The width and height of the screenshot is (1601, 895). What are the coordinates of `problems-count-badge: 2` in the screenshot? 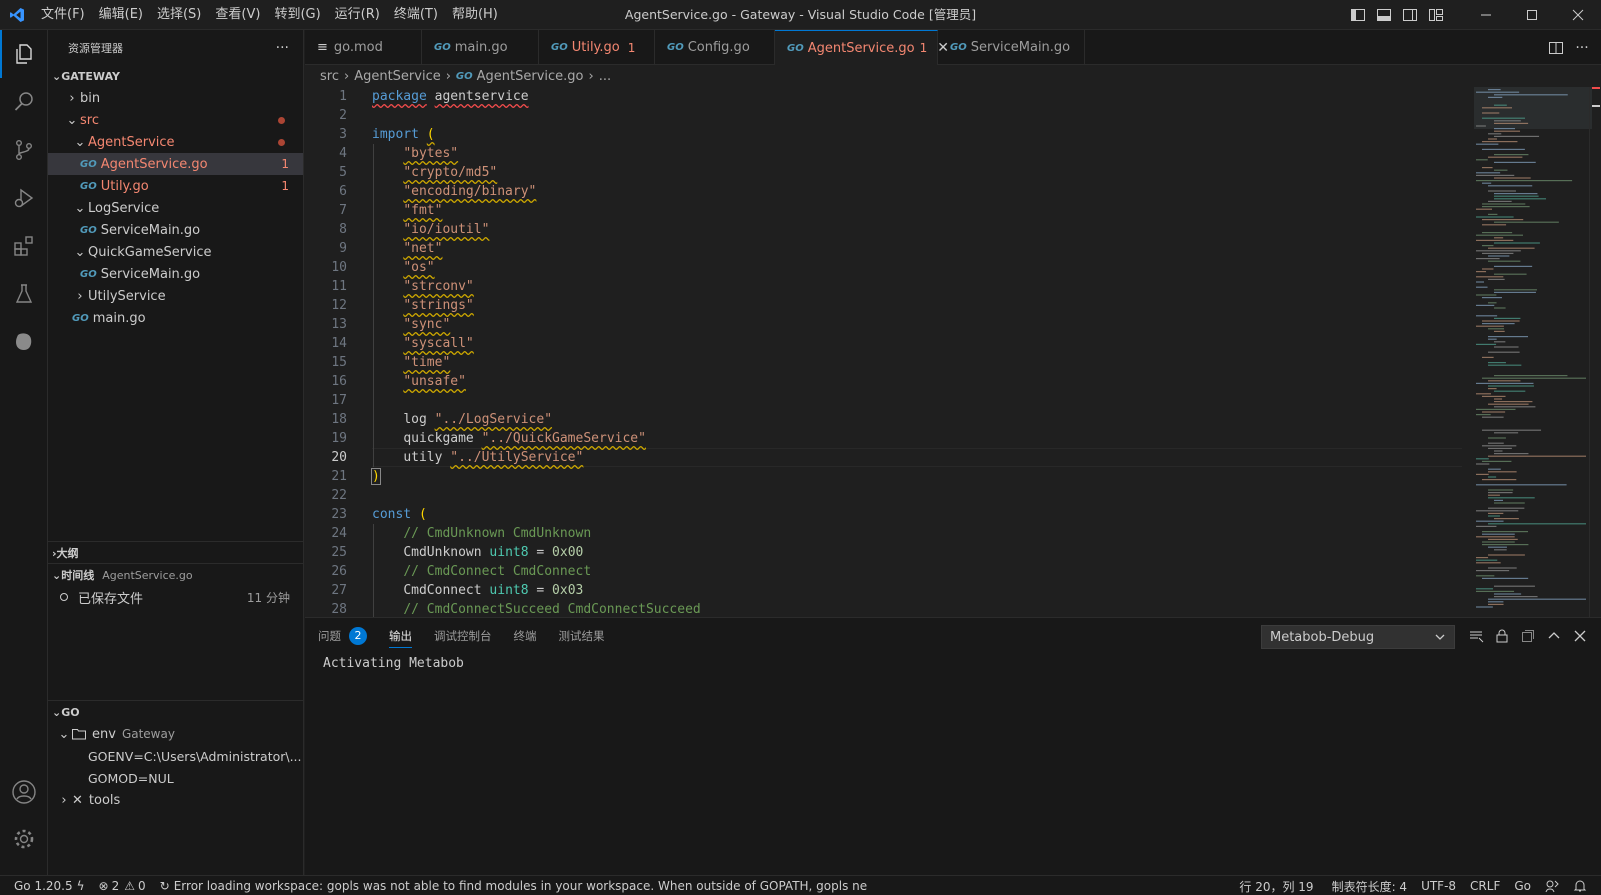 It's located at (358, 636).